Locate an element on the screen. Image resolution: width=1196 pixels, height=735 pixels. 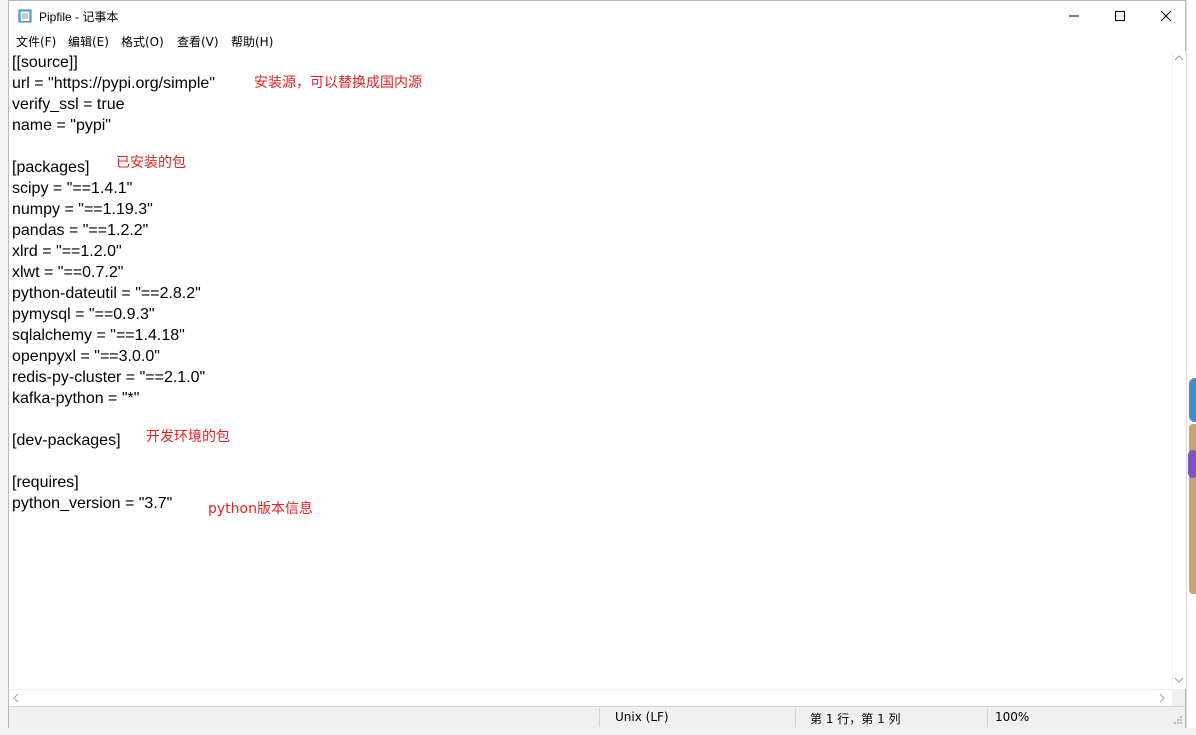
code-line: name = "pypi" is located at coordinates (61, 125).